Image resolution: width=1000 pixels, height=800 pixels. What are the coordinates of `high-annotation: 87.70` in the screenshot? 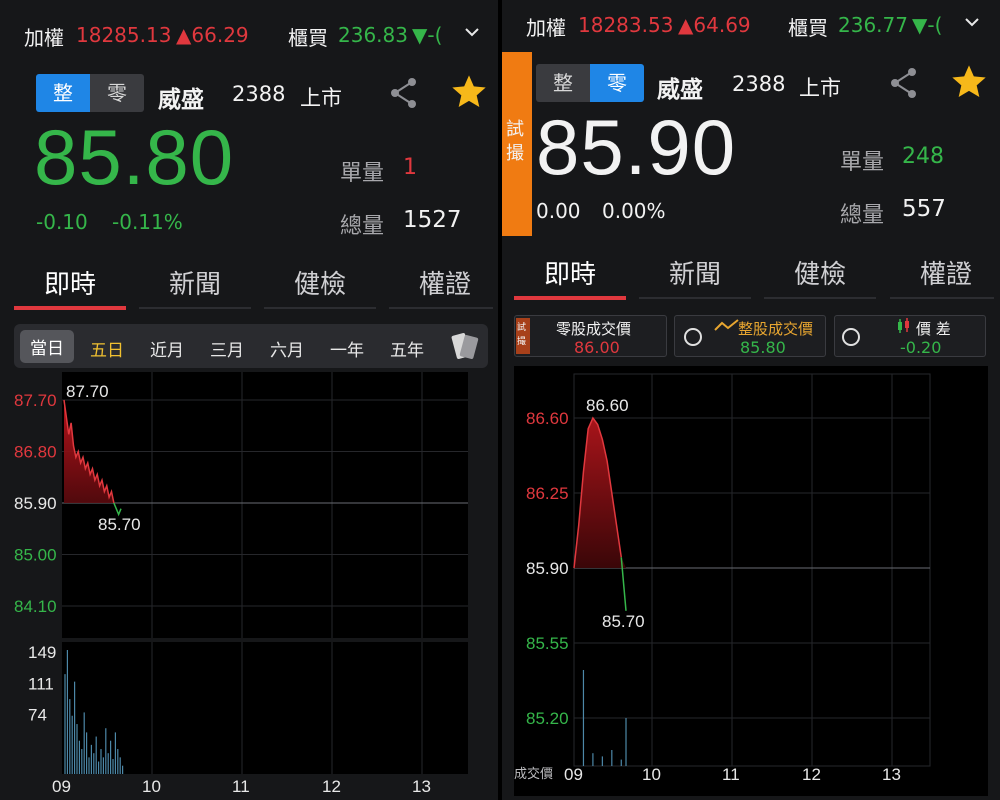 It's located at (87, 391).